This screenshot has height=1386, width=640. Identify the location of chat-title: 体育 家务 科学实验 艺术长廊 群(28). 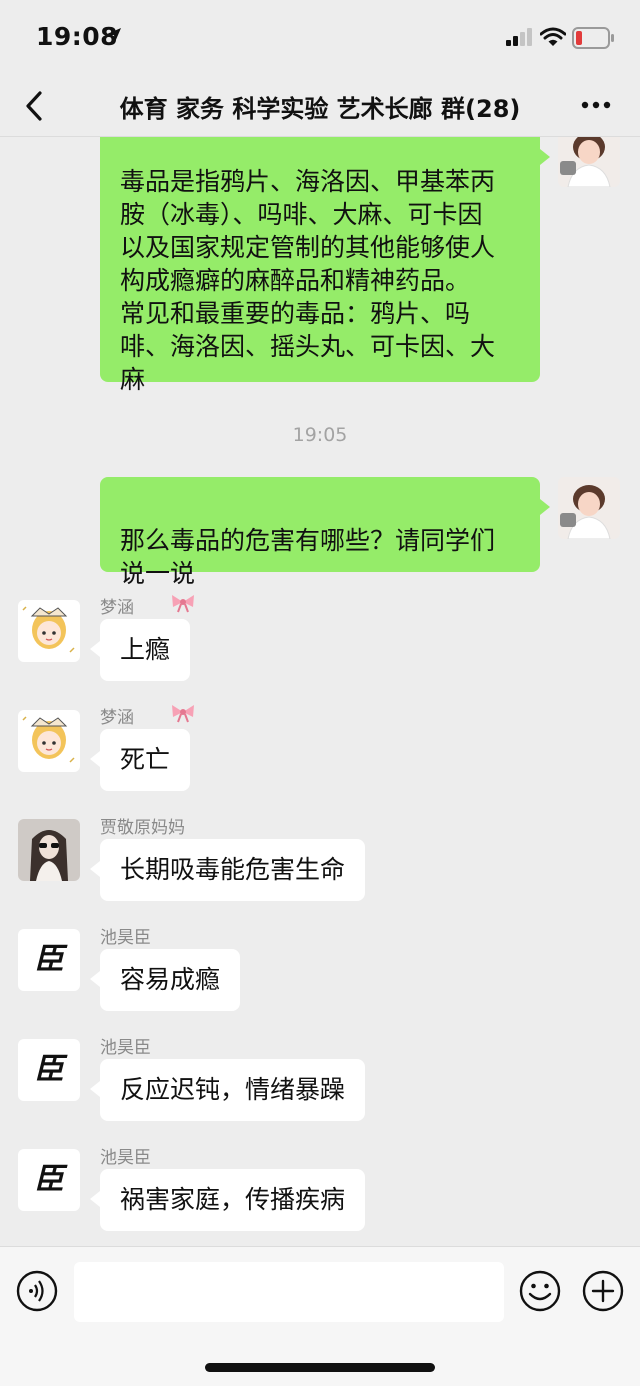
(320, 109).